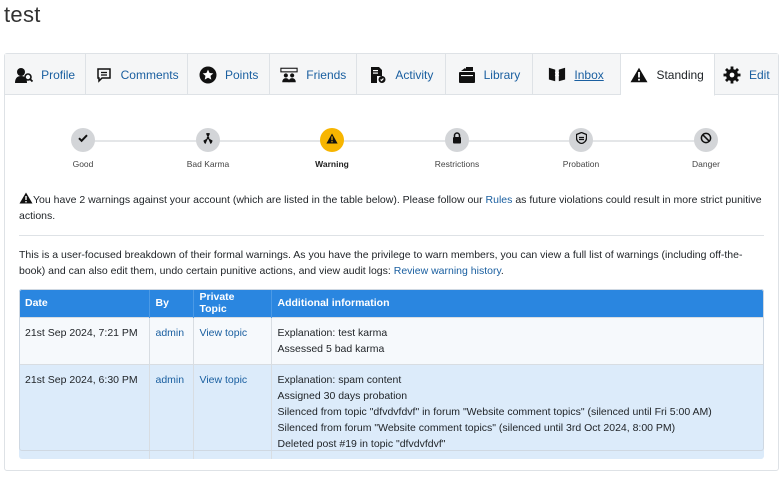  Describe the element at coordinates (84, 340) in the screenshot. I see `cell-date: 21st Sep 2024, 7:21 PM` at that location.